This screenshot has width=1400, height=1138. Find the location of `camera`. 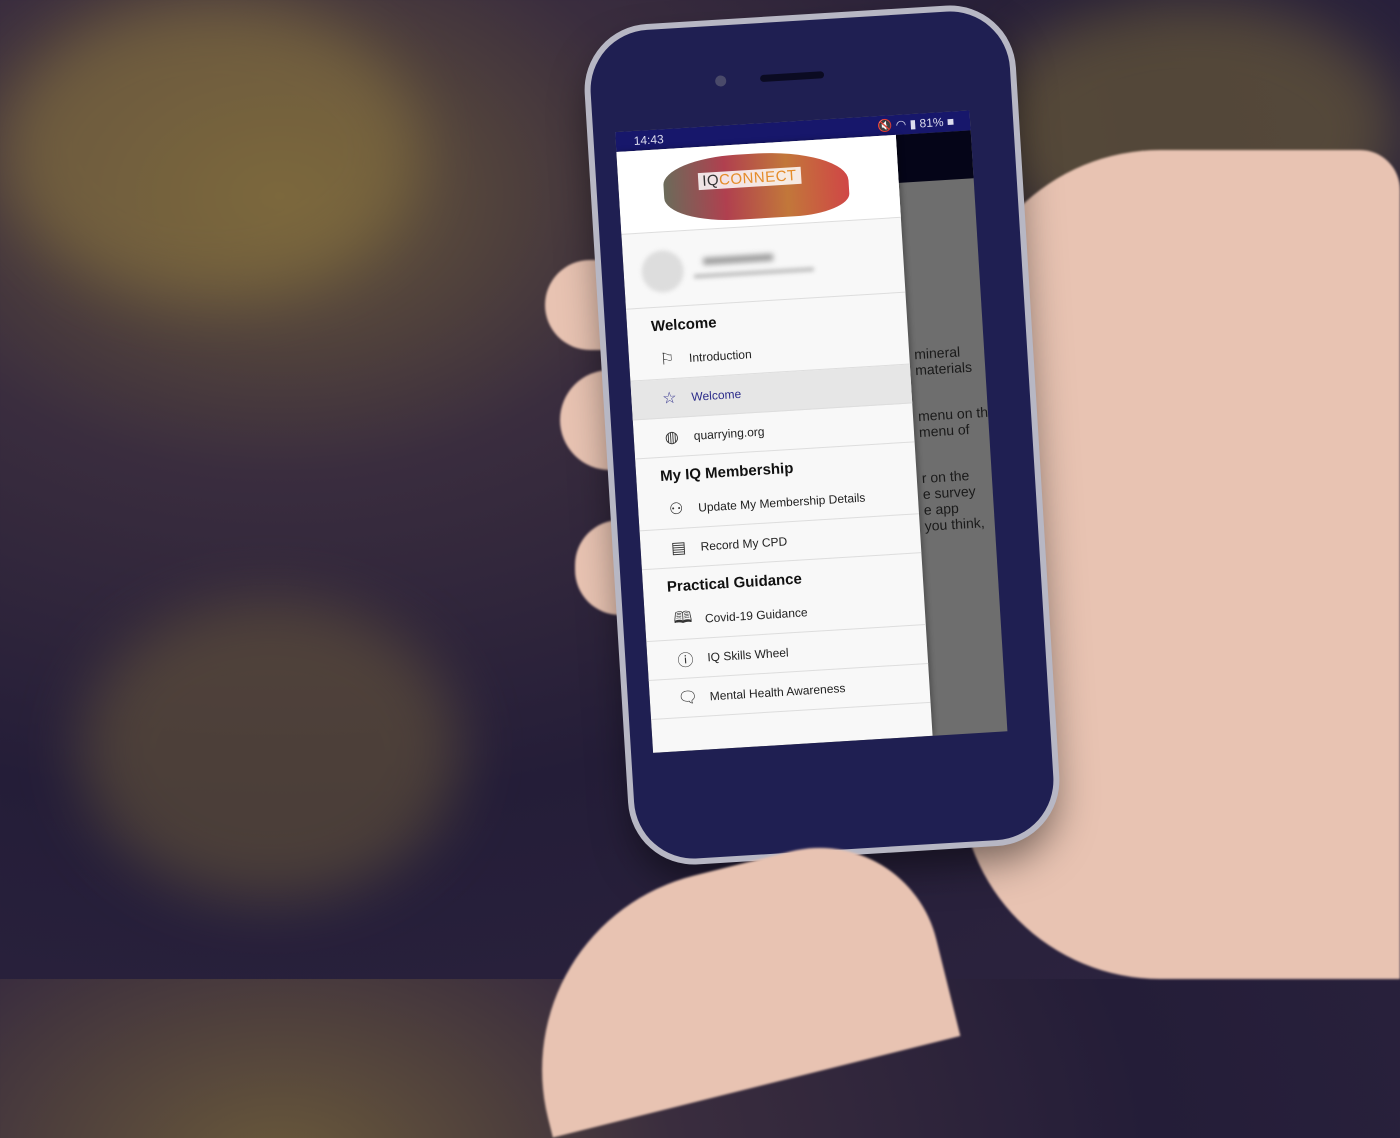

camera is located at coordinates (720, 81).